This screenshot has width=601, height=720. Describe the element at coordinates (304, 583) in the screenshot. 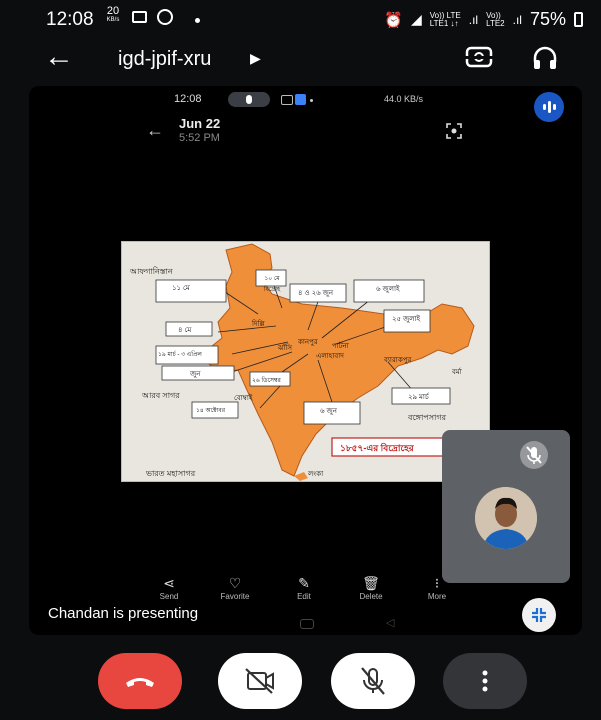

I see `edit-icon: ✎` at that location.